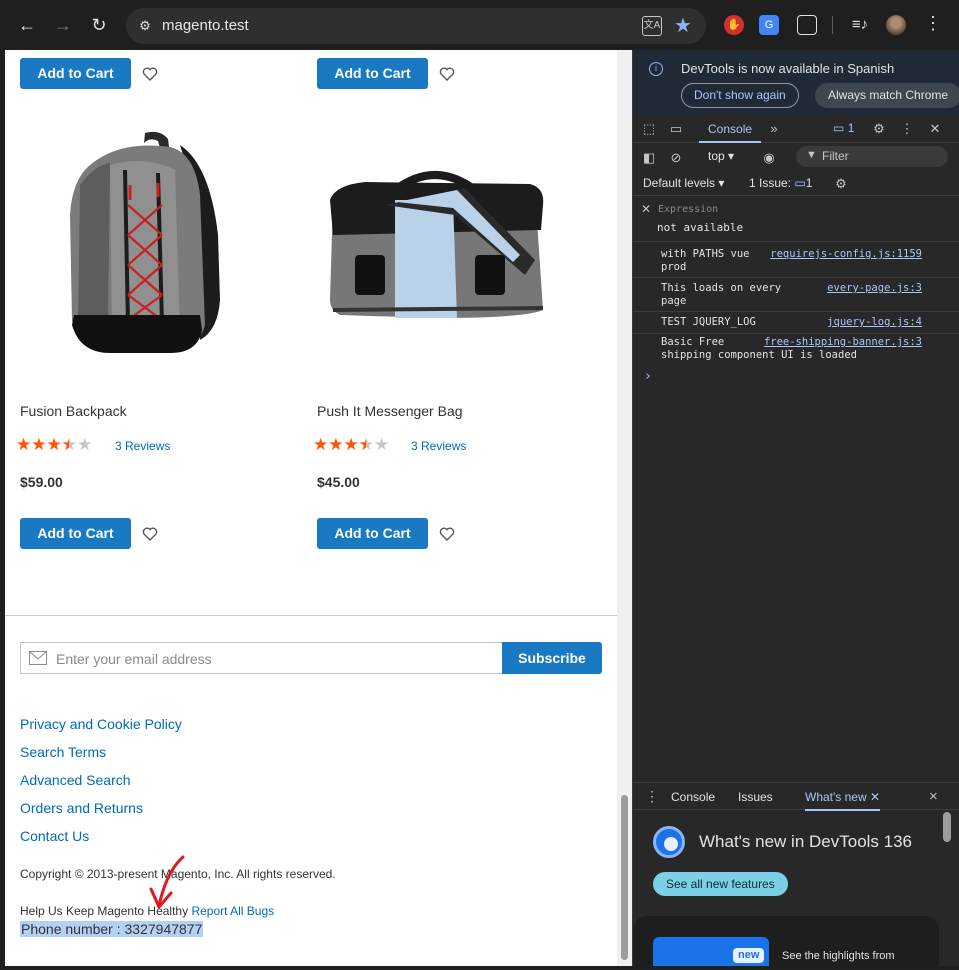  I want to click on inspect-element-icon: ⬚, so click(649, 129).